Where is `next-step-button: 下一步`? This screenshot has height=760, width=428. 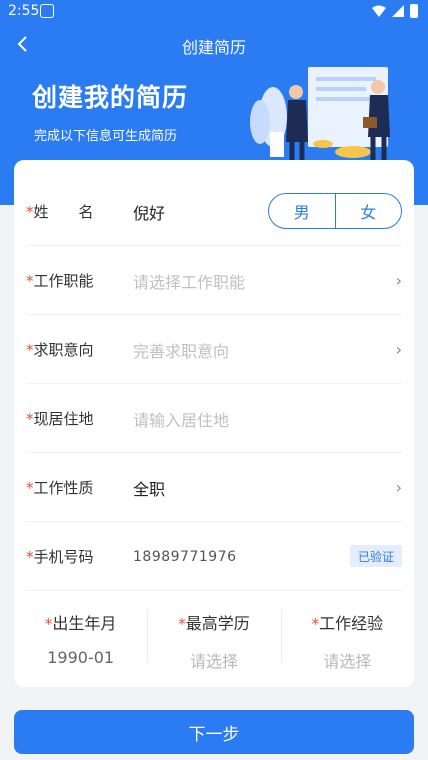 next-step-button: 下一步 is located at coordinates (214, 732).